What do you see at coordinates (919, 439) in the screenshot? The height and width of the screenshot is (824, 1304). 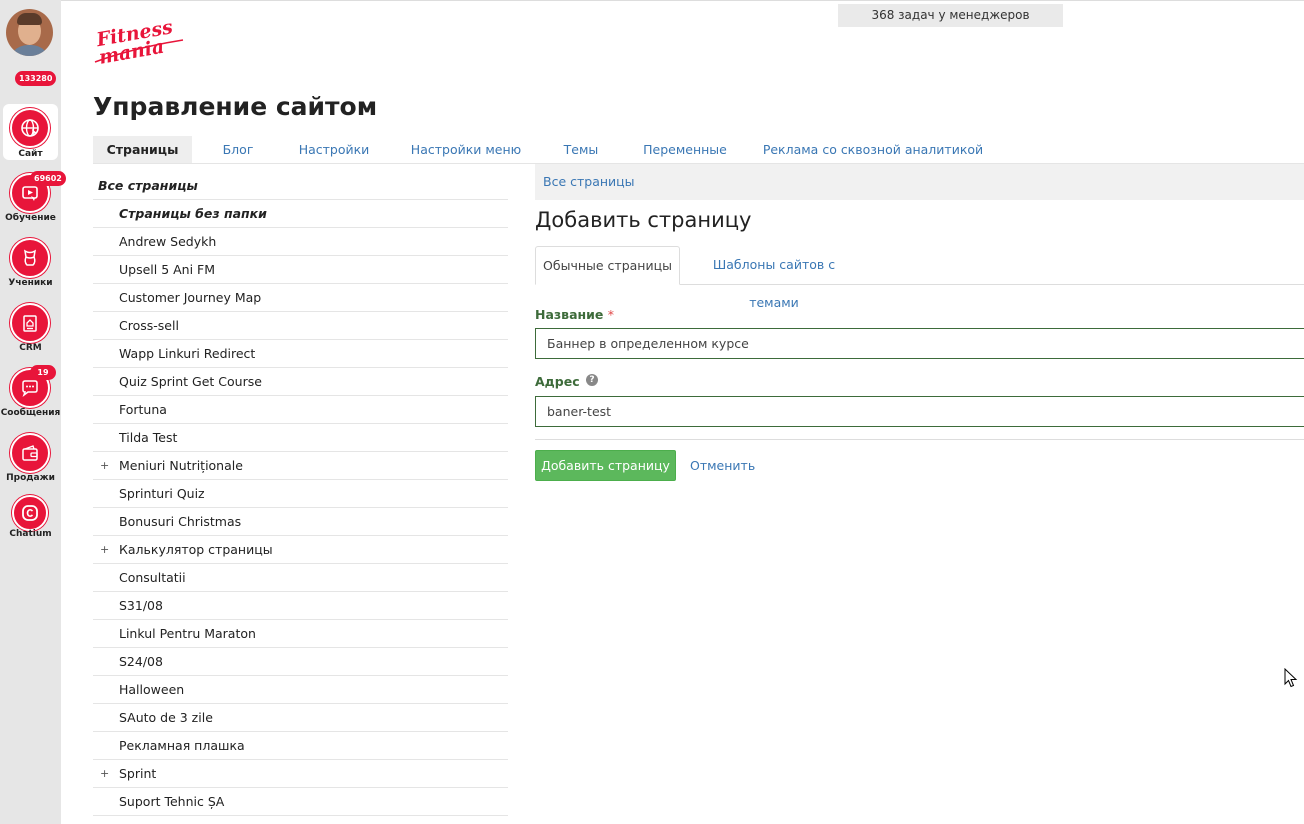 I see `form-divider` at bounding box center [919, 439].